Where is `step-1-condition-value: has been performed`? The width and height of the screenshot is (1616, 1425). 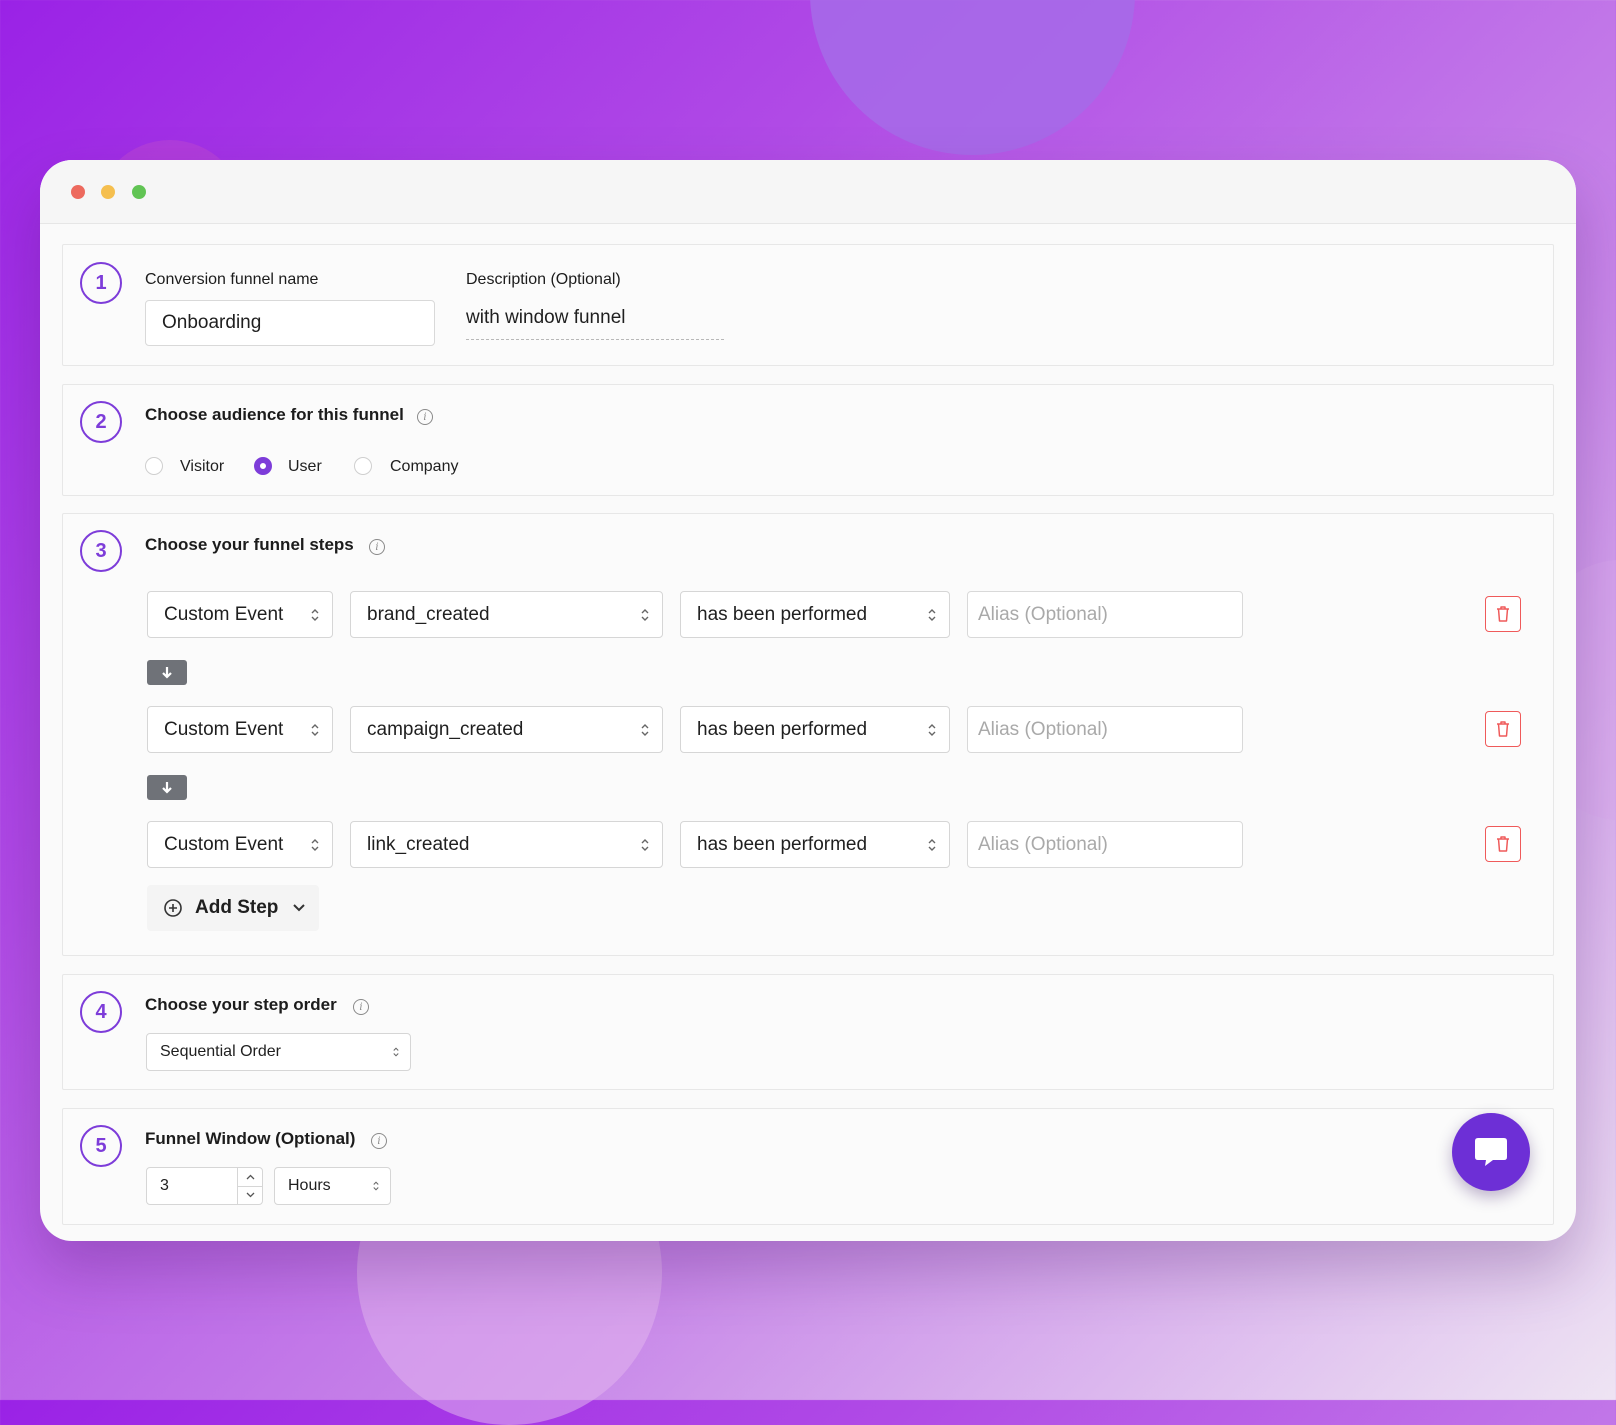 step-1-condition-value: has been performed is located at coordinates (782, 614).